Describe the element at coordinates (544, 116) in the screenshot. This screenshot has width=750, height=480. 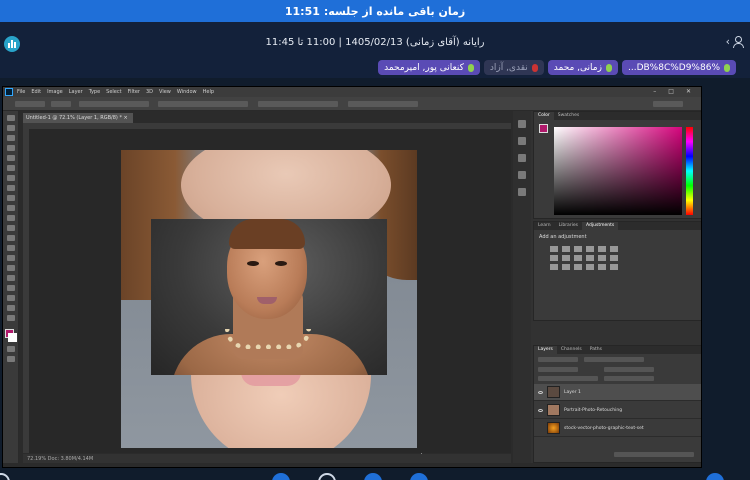
I see `tab-color: Color` at that location.